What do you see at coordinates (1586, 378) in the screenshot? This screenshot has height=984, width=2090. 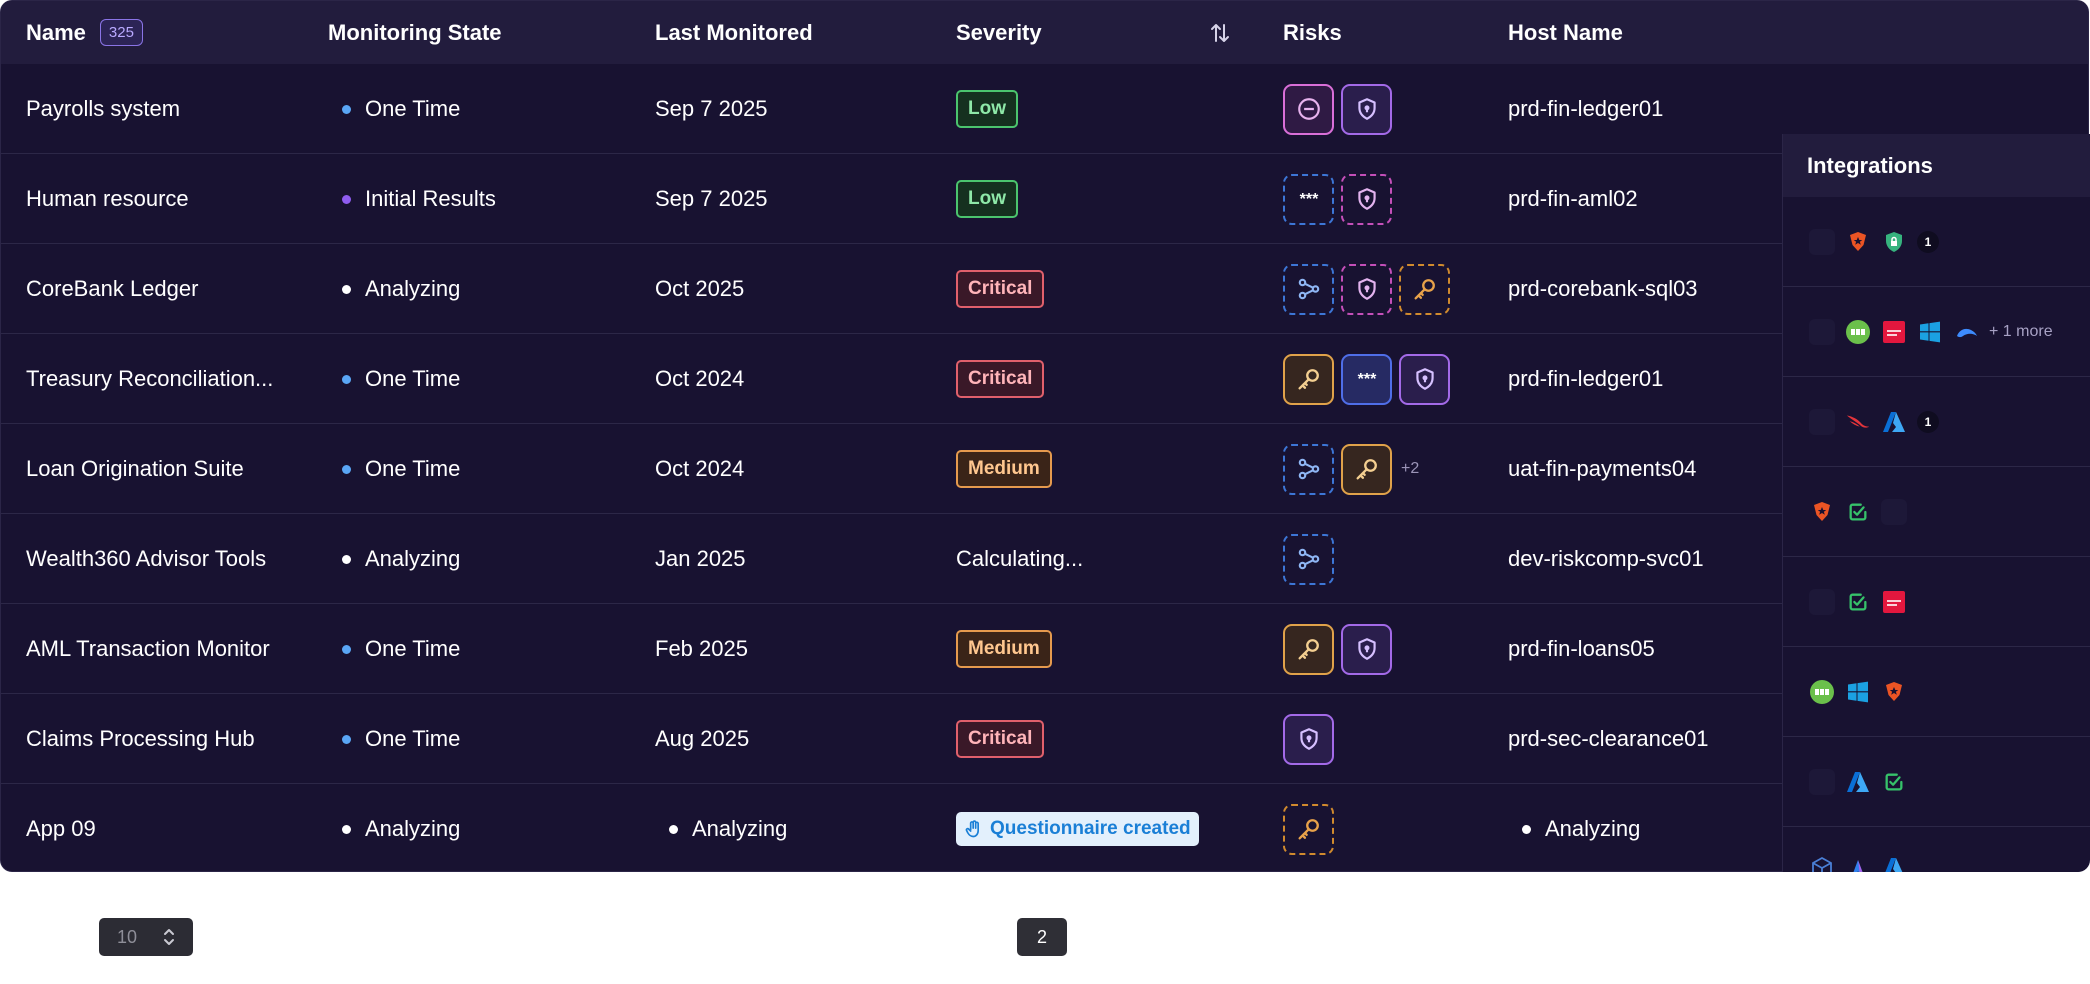 I see `host-name: prd-fin-ledger01` at bounding box center [1586, 378].